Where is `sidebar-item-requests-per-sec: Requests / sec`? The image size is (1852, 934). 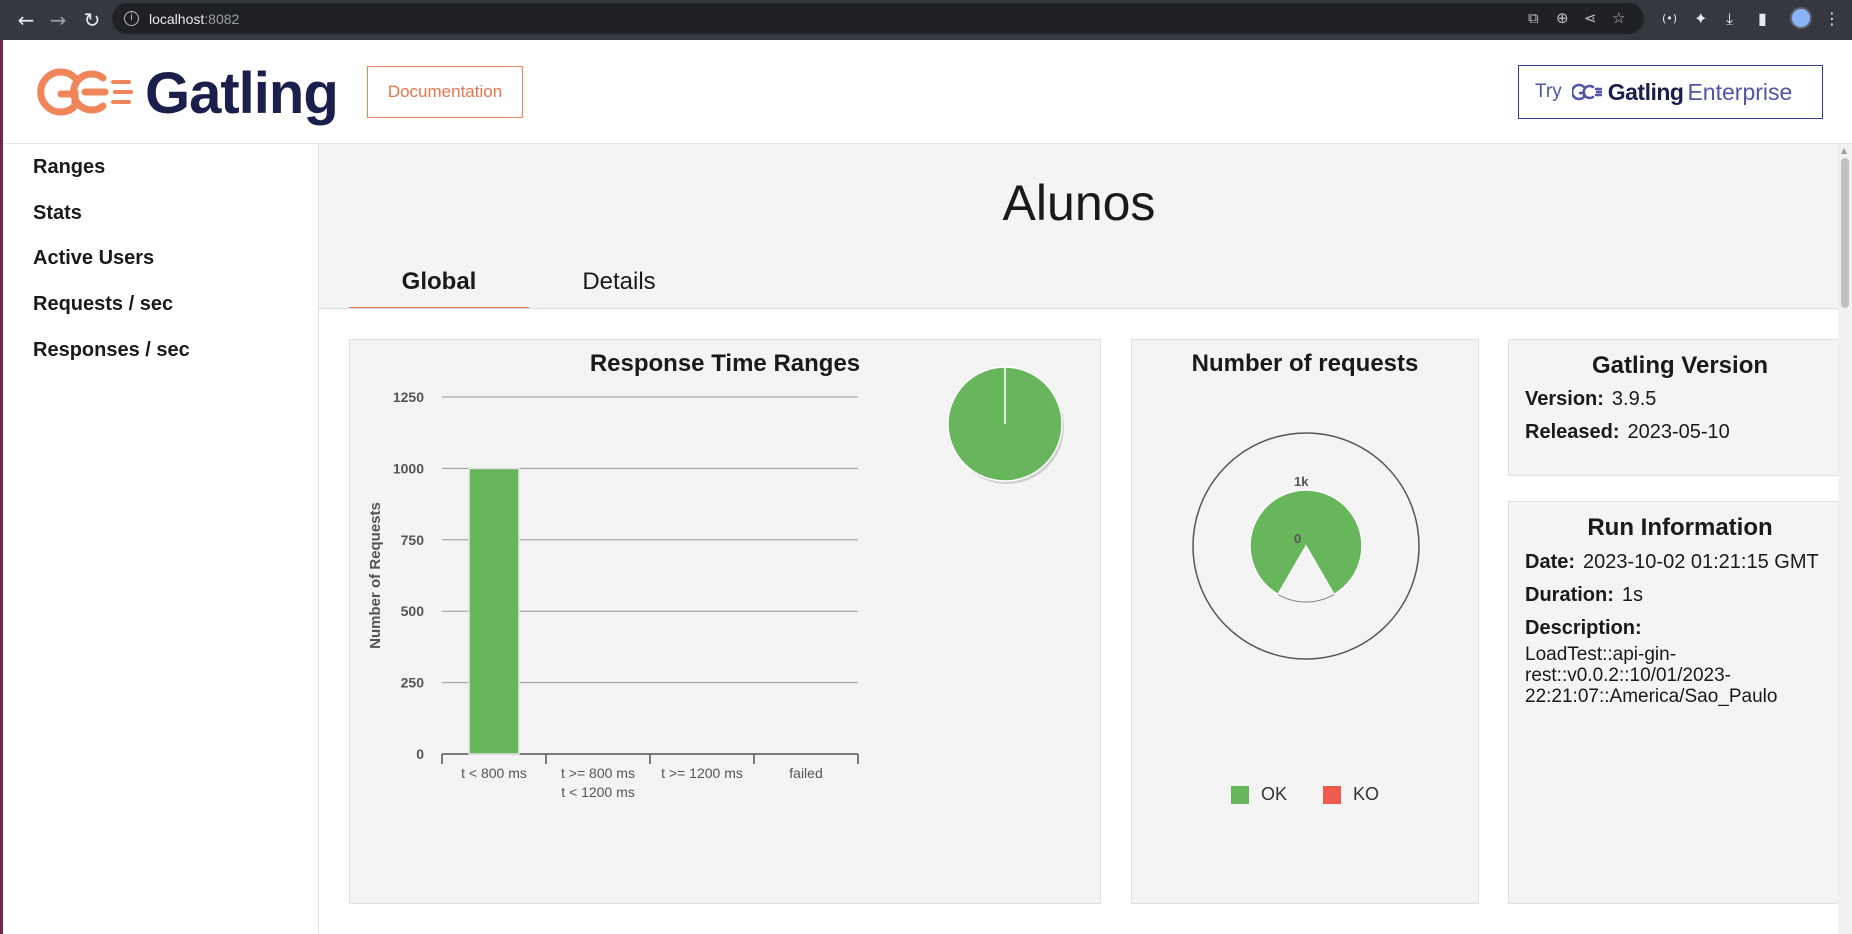 sidebar-item-requests-per-sec: Requests / sec is located at coordinates (103, 304).